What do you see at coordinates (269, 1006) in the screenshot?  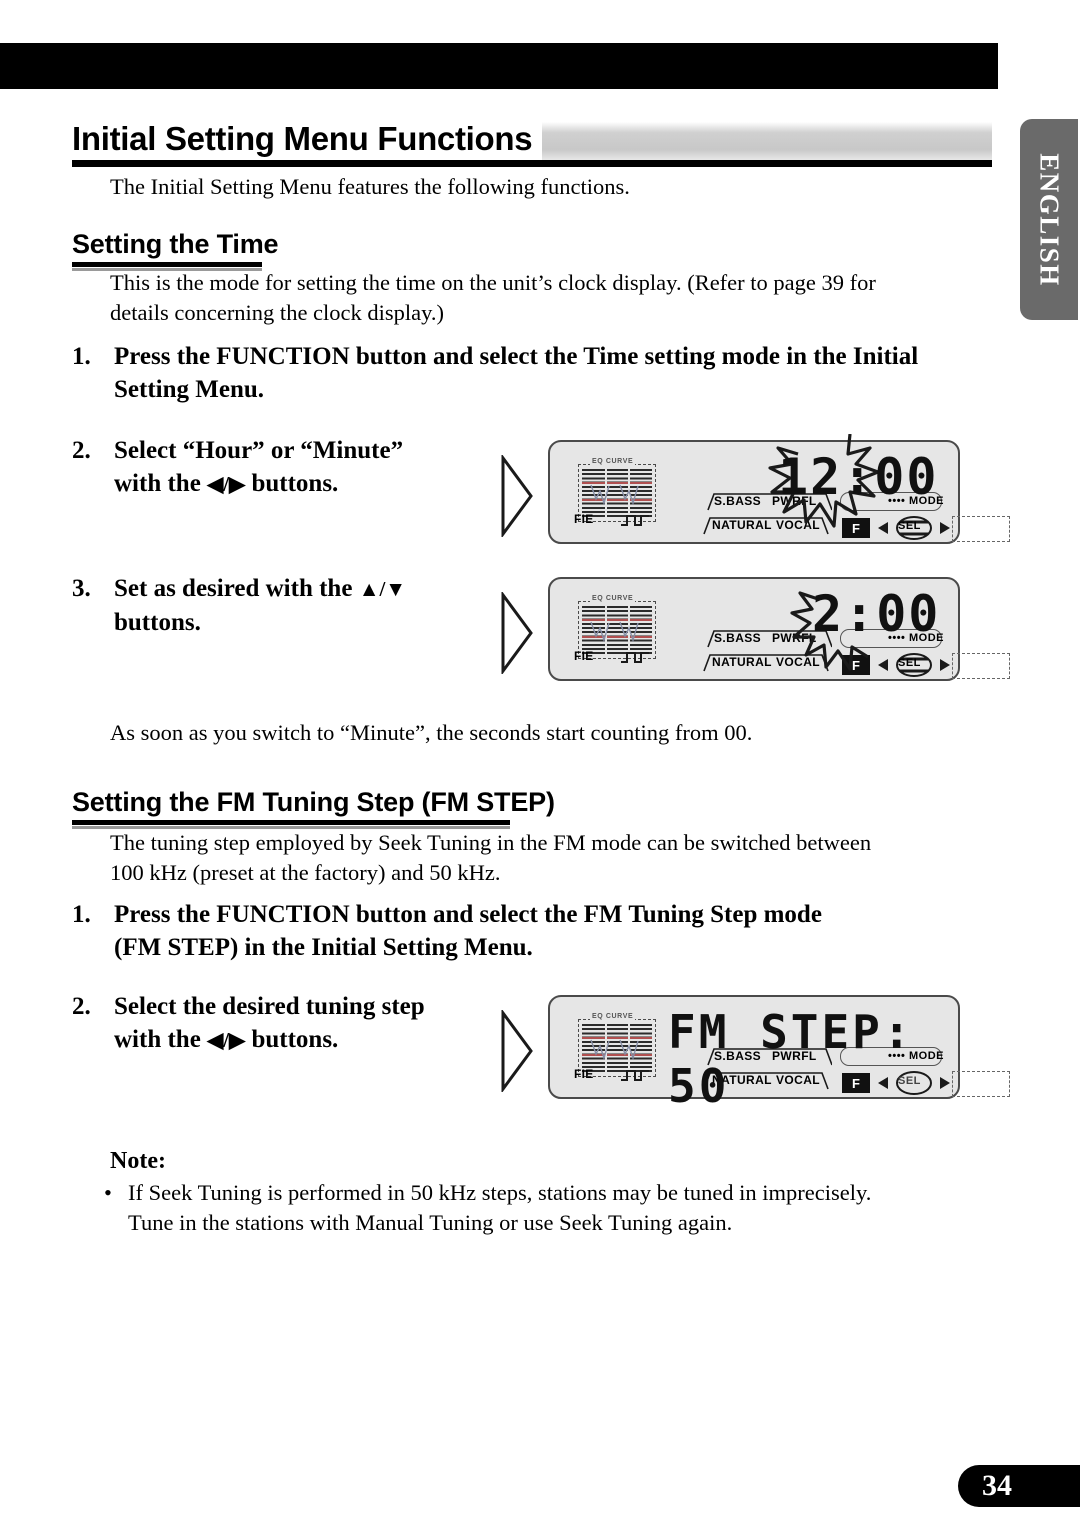 I see `step-line-1: Select the desired tuning step` at bounding box center [269, 1006].